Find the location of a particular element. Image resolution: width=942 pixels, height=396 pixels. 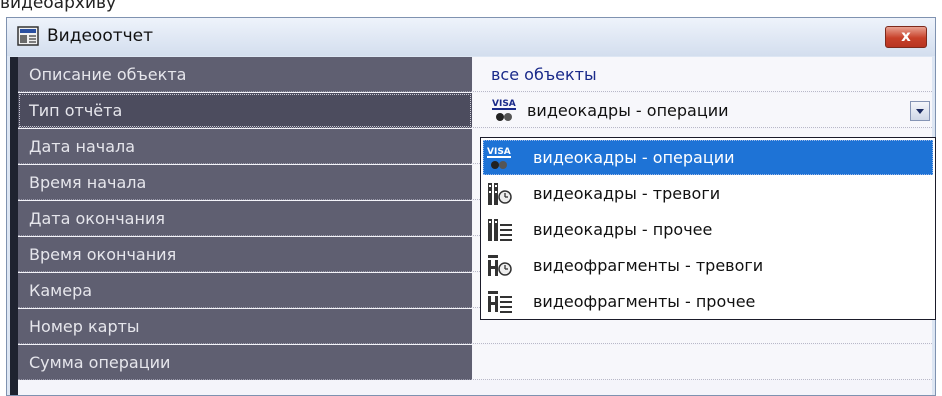

report-type-combo: VISA видеокадры - операции is located at coordinates (702, 110).